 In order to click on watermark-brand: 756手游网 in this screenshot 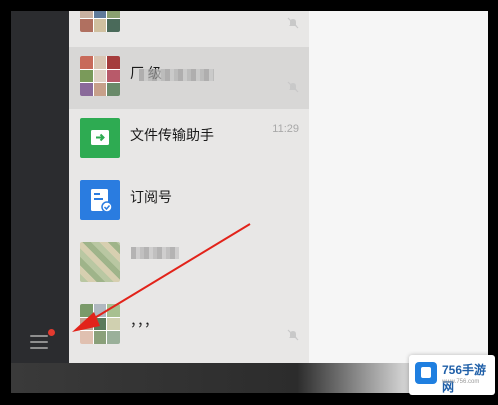, I will do `click(464, 378)`.